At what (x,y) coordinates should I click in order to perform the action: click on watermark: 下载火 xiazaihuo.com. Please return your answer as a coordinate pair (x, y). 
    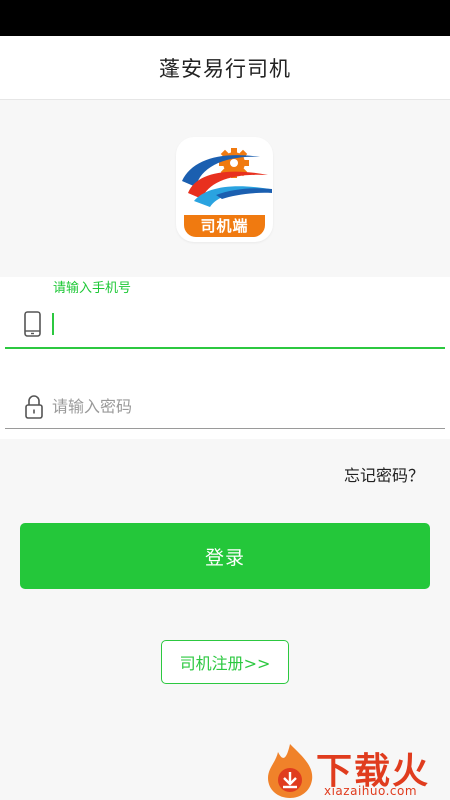
    Looking at the image, I should click on (356, 770).